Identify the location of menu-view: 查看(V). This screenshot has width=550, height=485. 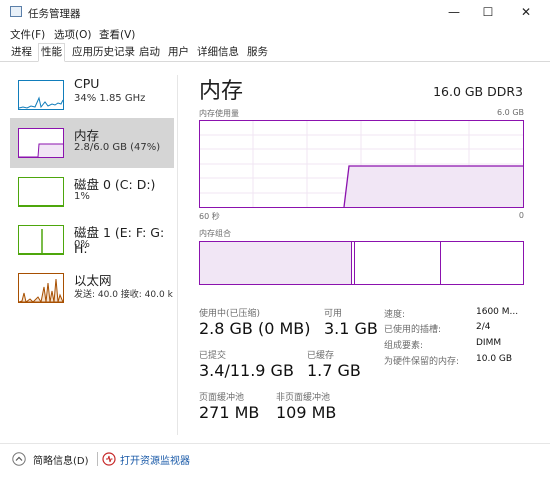
(117, 34).